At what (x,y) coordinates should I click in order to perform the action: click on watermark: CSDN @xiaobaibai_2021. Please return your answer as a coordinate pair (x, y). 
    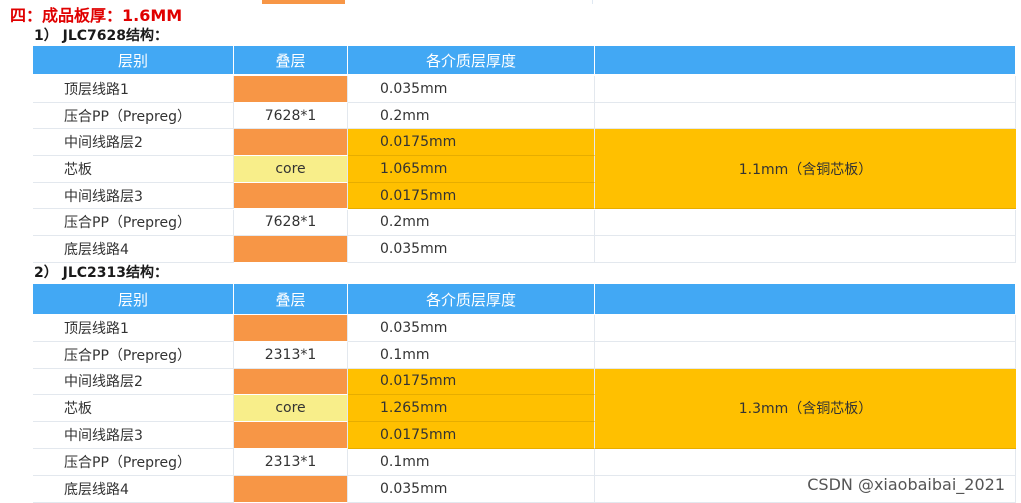
    Looking at the image, I should click on (906, 484).